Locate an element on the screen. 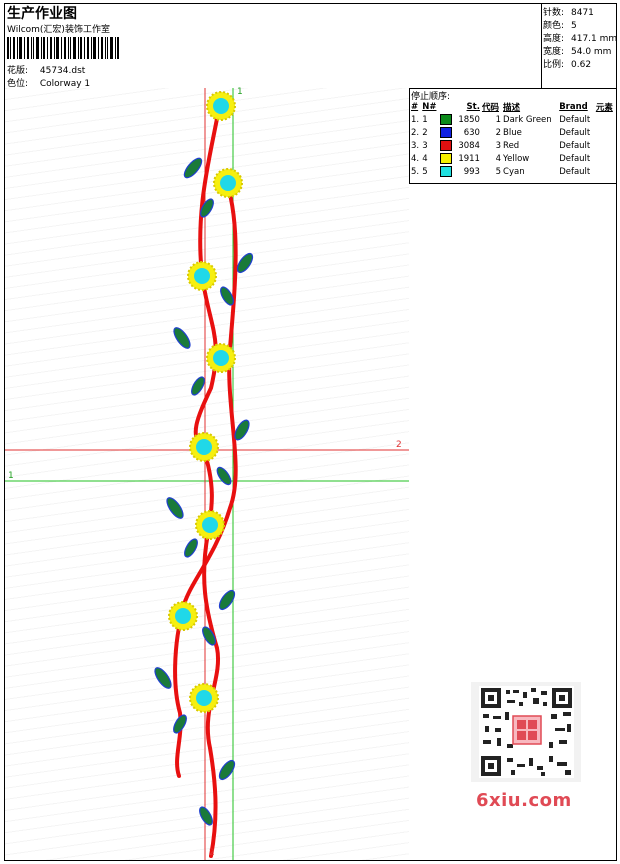  color-stop-row: 2. 2 630 2 Blue Default is located at coordinates (513, 132).